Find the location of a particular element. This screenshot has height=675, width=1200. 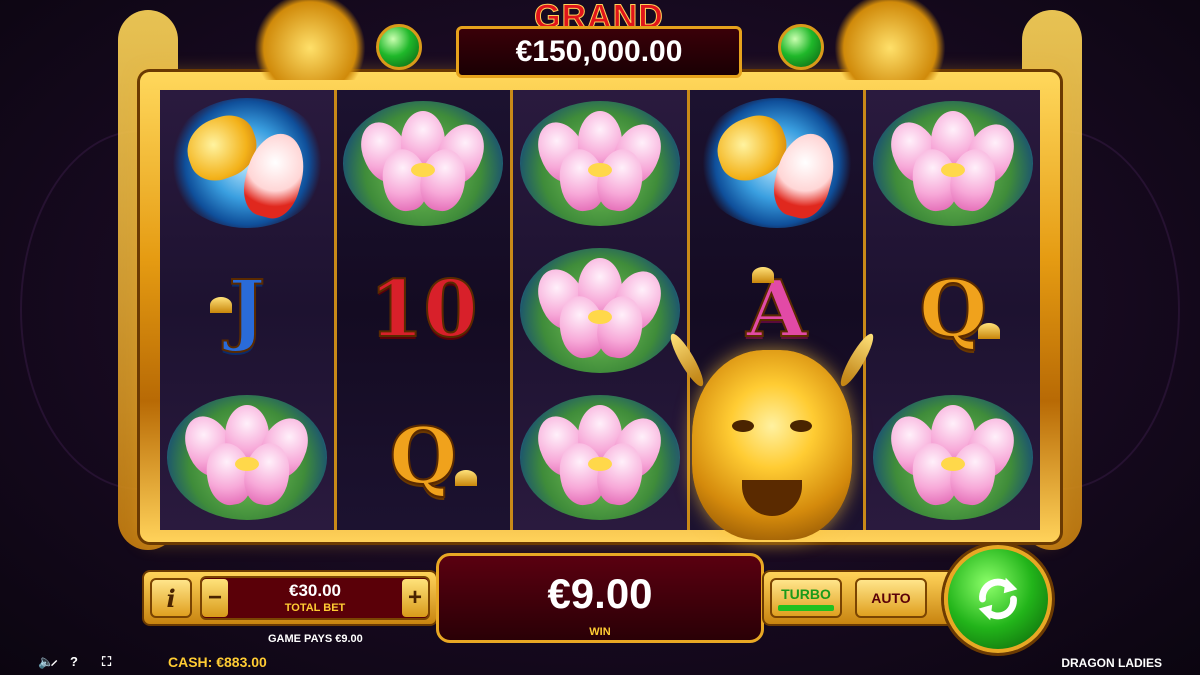

cash-label: CASH: is located at coordinates (190, 662).